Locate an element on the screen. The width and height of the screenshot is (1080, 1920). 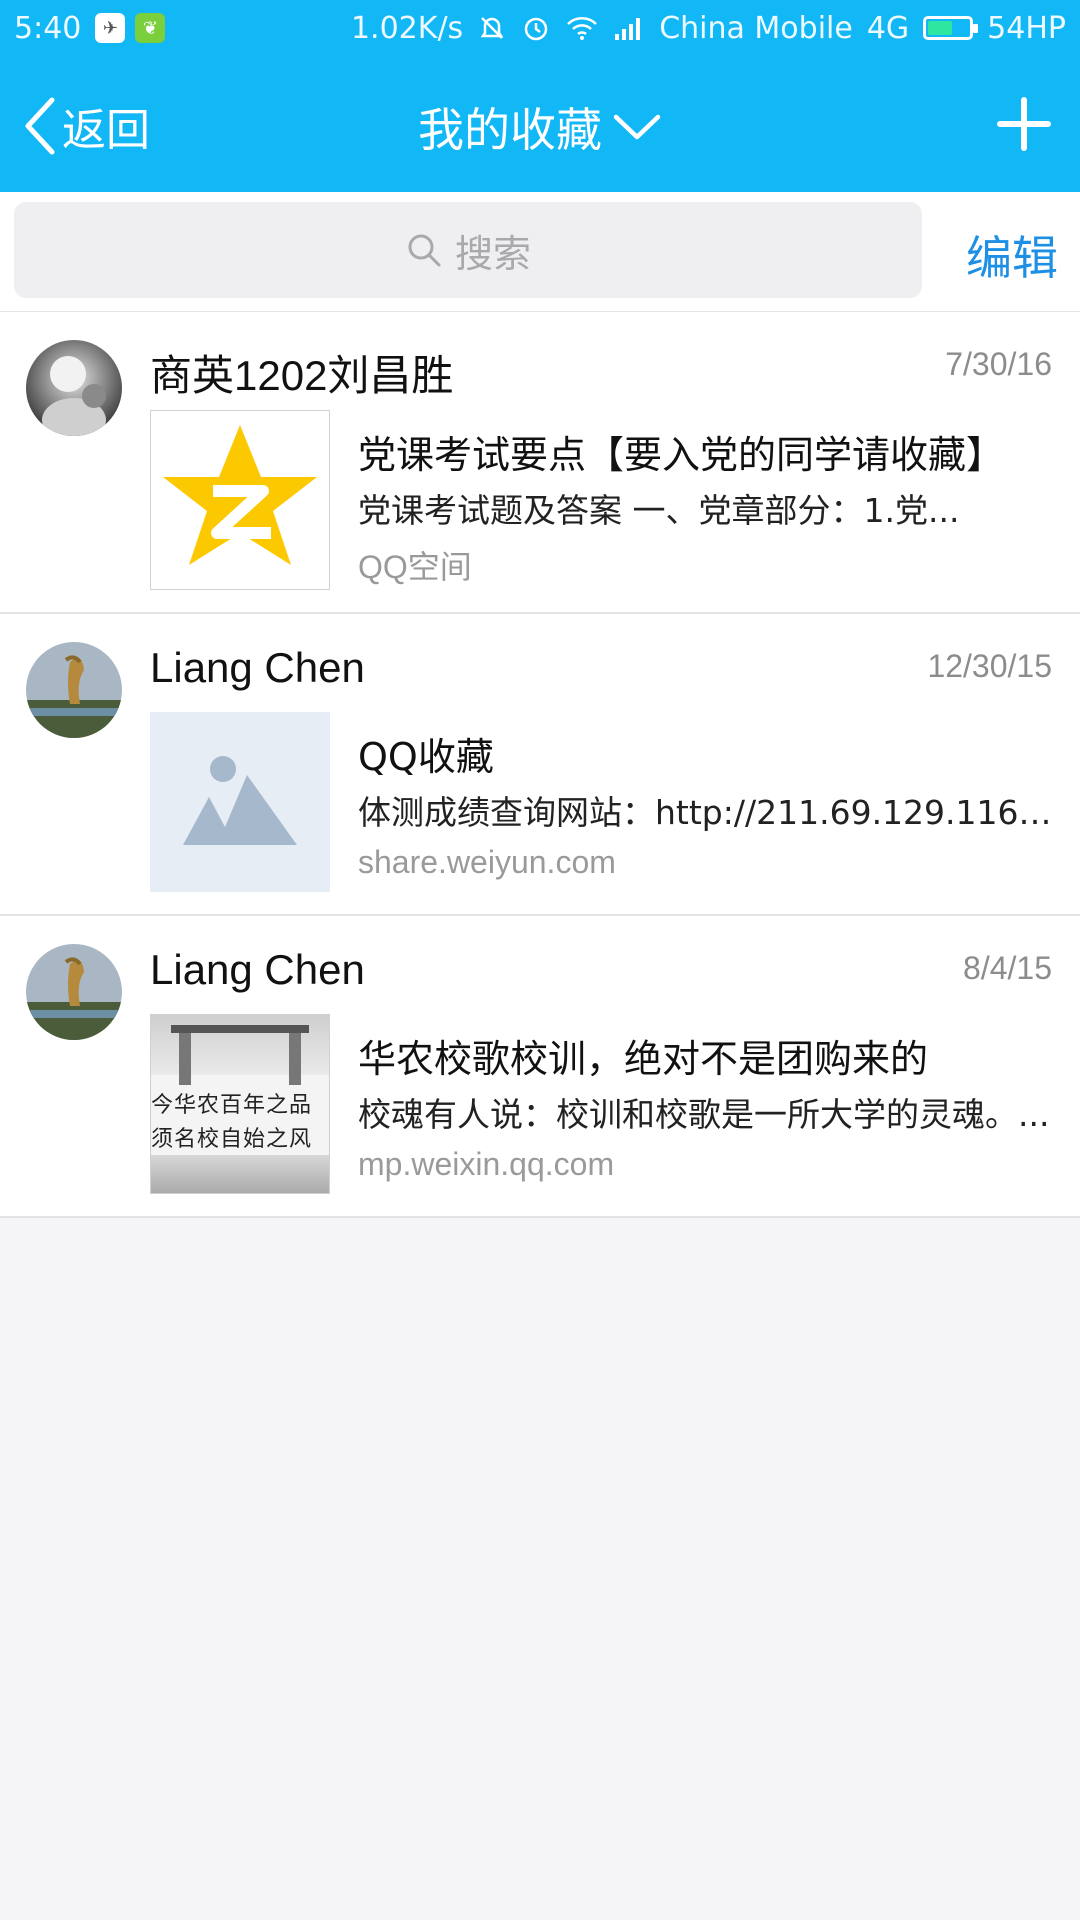
item-title: QQ收藏 is located at coordinates (426, 757).